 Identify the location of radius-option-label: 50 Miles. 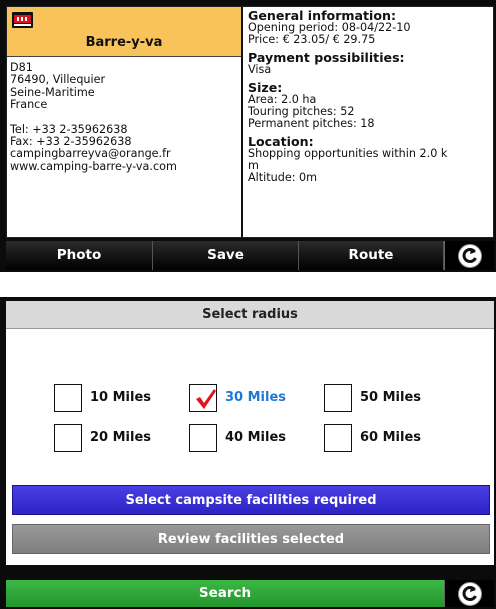
(391, 397).